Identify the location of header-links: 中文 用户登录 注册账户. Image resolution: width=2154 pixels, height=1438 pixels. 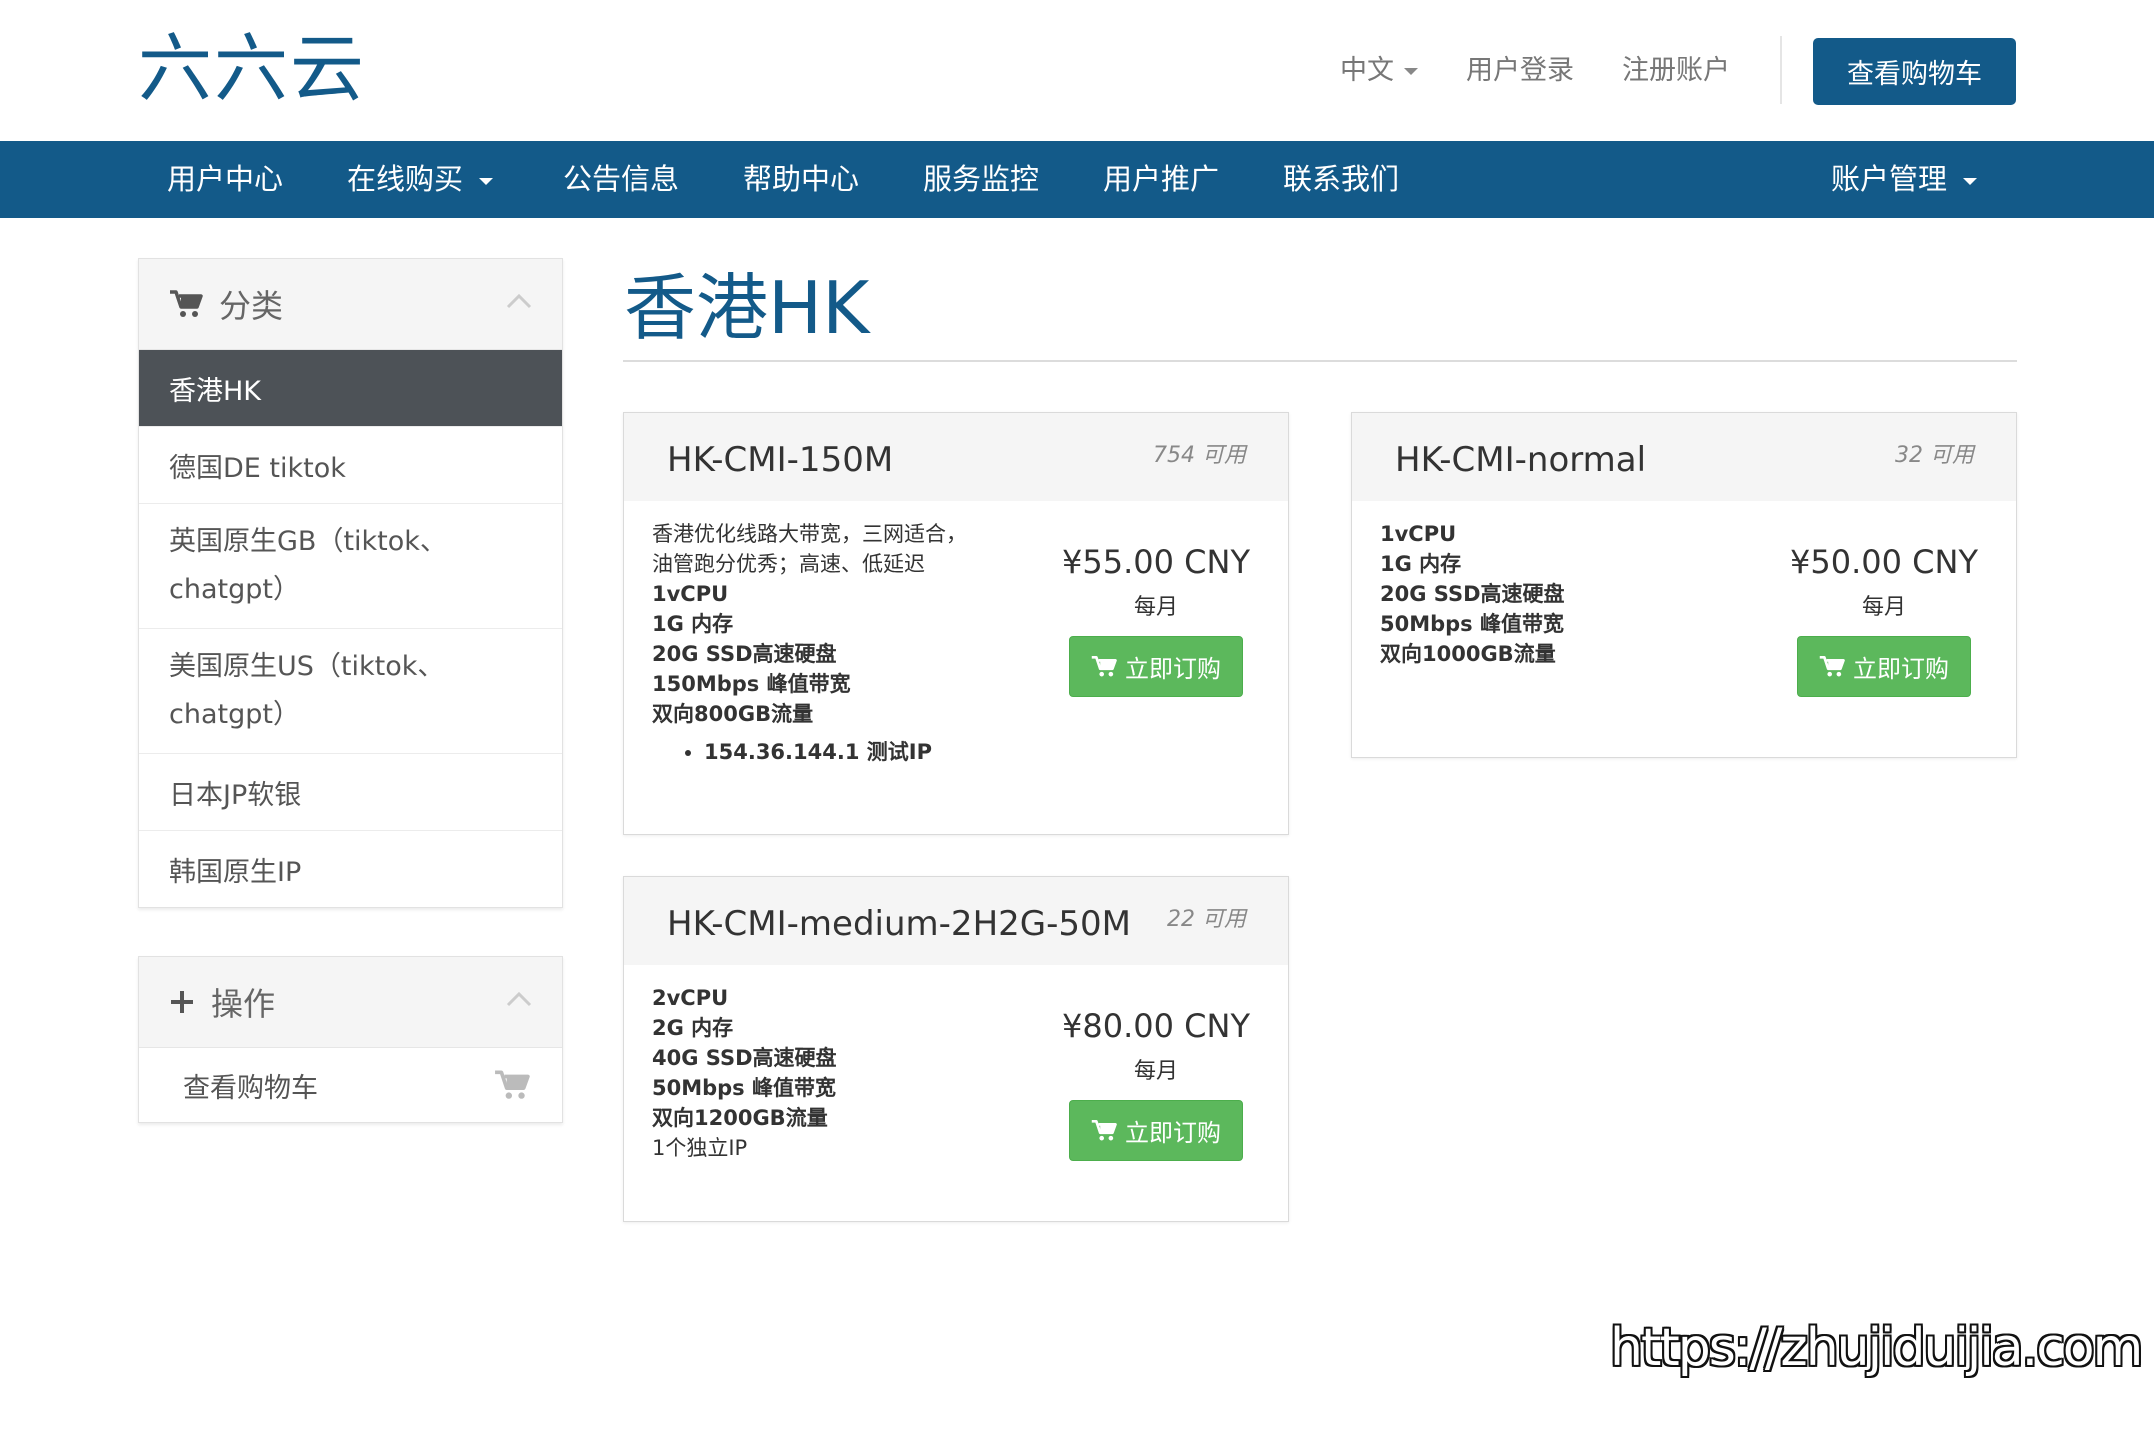
(1559, 67).